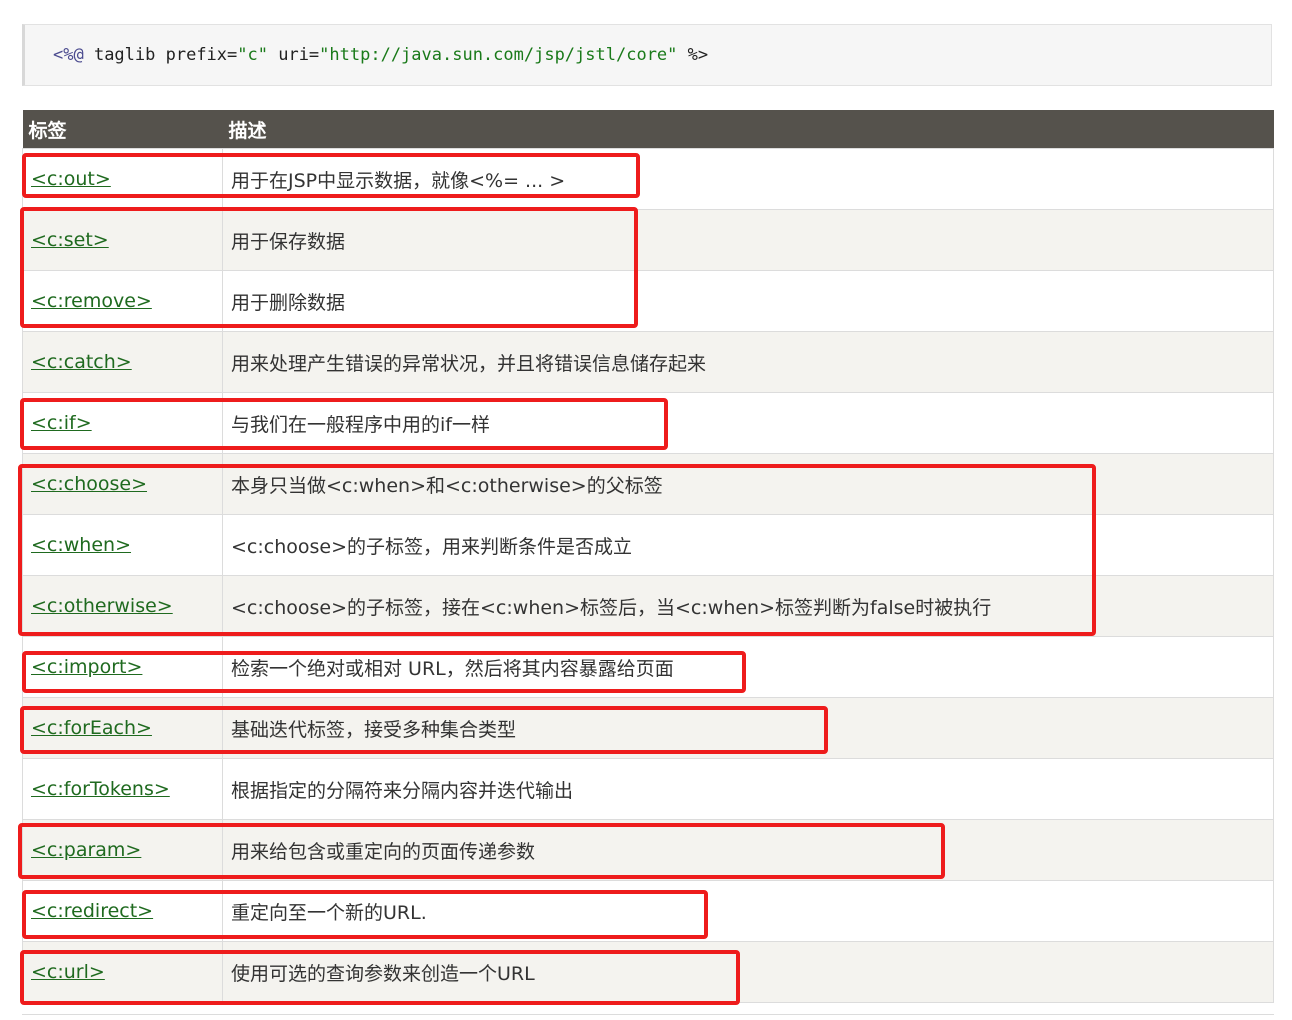 This screenshot has width=1292, height=1020. I want to click on tag-link-remove: <c:remove>, so click(91, 301).